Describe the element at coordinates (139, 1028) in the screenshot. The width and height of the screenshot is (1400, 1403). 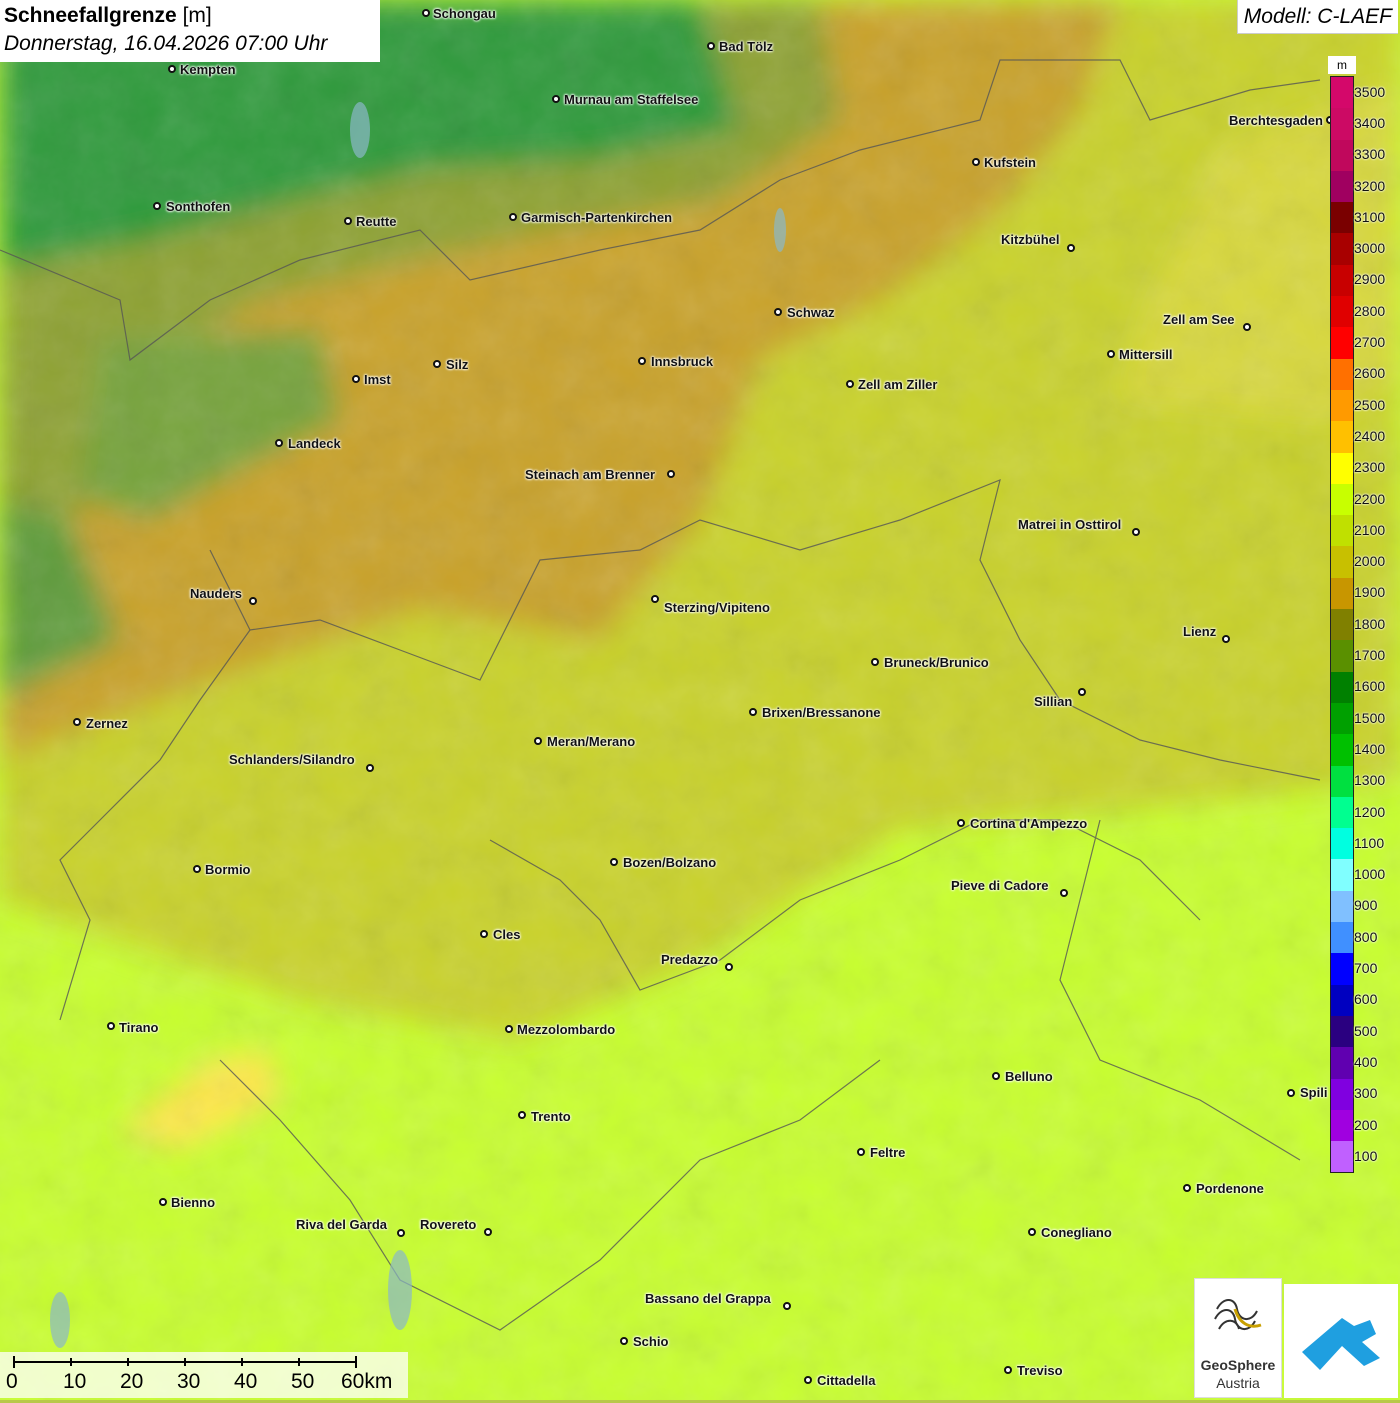
I see `city-label: Tirano` at that location.